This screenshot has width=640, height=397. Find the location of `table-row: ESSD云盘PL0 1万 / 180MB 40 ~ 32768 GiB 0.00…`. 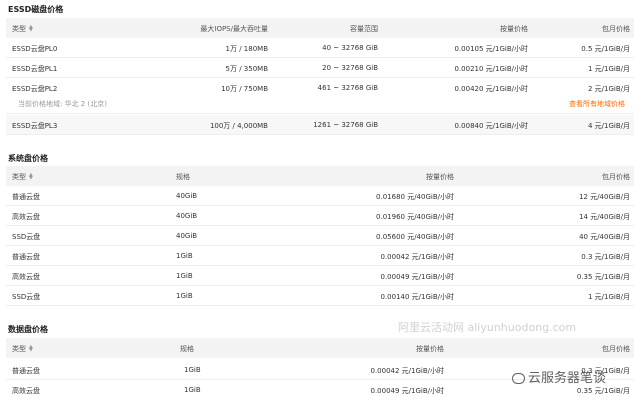

table-row: ESSD云盘PL0 1万 / 180MB 40 ~ 32768 GiB 0.00… is located at coordinates (320, 48).